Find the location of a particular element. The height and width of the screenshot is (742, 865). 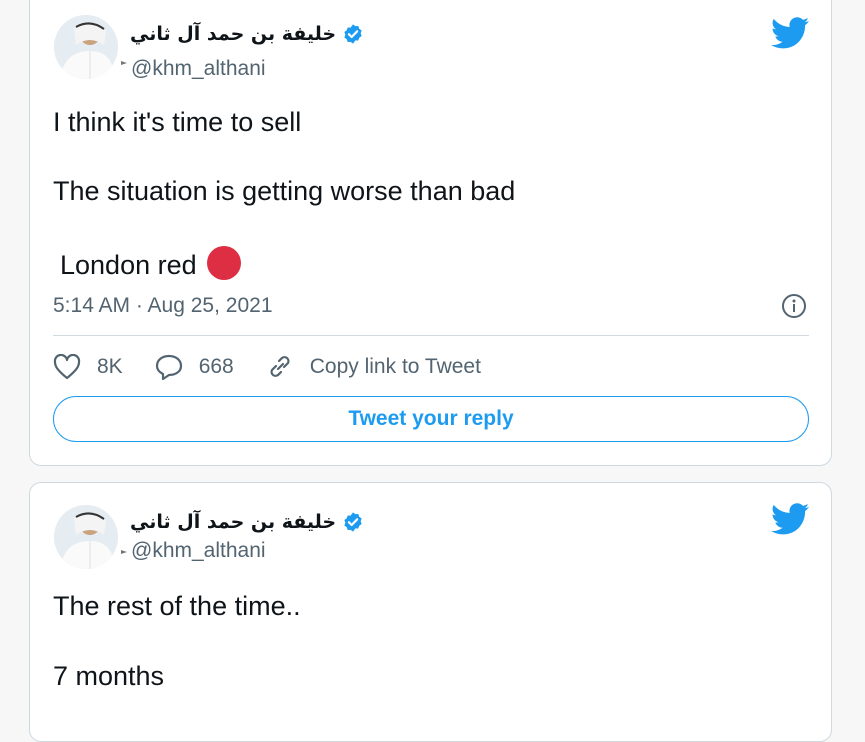

info-icon is located at coordinates (794, 306).